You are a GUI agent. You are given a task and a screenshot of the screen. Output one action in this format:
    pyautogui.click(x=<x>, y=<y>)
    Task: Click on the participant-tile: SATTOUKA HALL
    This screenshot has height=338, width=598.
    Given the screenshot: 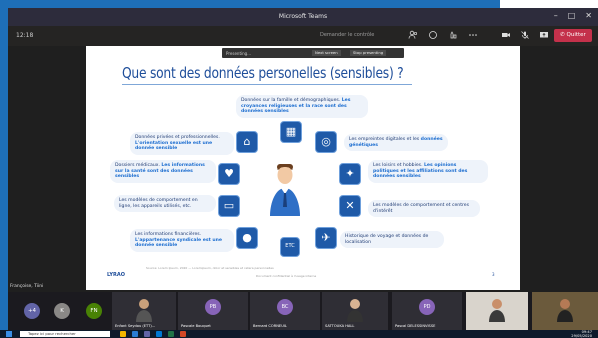 What is the action you would take?
    pyautogui.click(x=355, y=311)
    